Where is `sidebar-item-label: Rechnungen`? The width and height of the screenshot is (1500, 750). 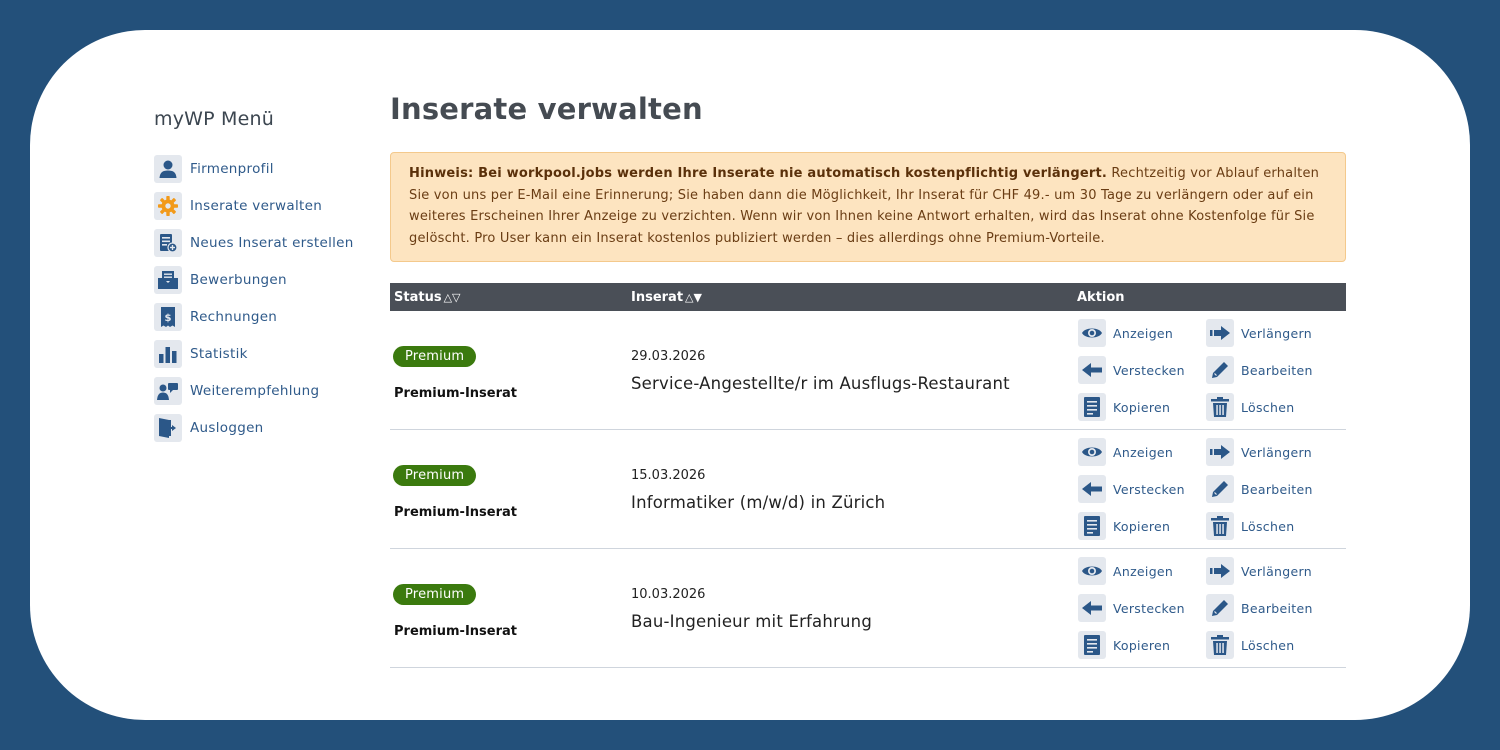 sidebar-item-label: Rechnungen is located at coordinates (234, 316).